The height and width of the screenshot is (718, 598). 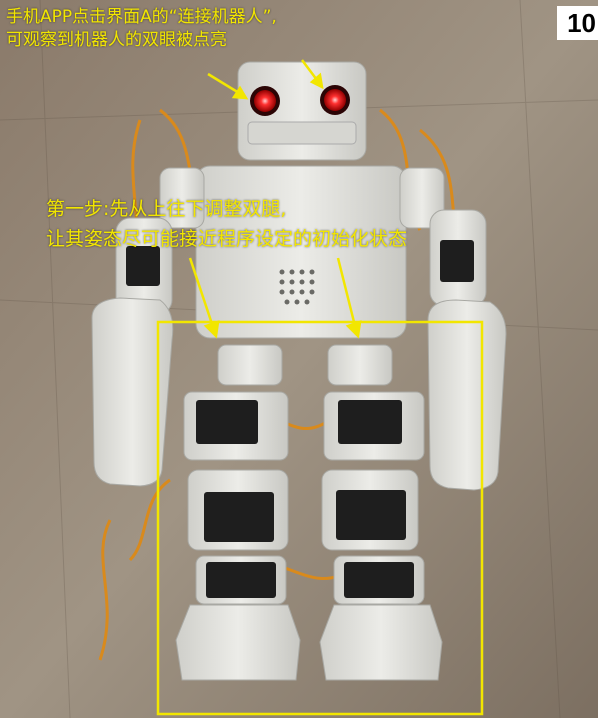 What do you see at coordinates (577, 23) in the screenshot?
I see `page-number: 10` at bounding box center [577, 23].